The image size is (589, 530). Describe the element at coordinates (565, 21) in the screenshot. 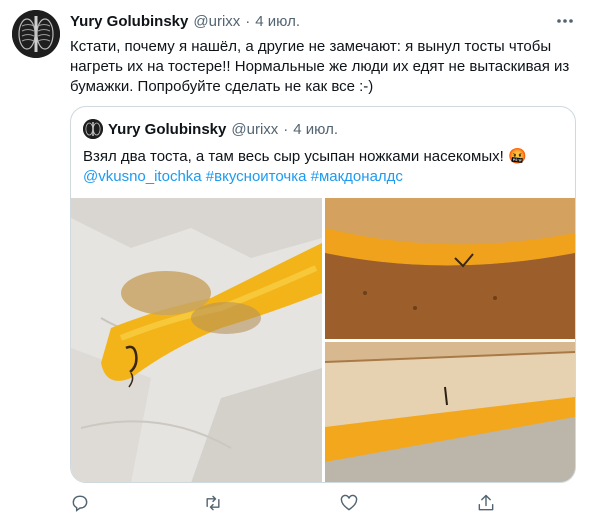

I see `more-dots-icon` at that location.